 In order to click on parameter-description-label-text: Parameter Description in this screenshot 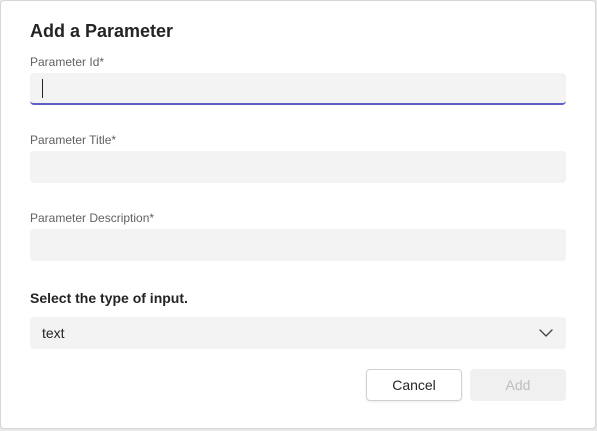, I will do `click(90, 218)`.